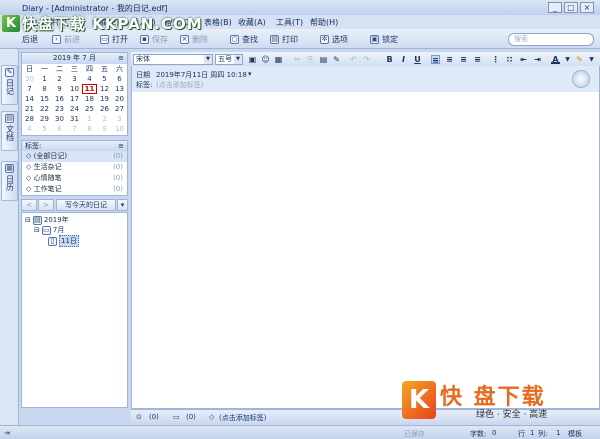  I want to click on menu-tools: 工具(T), so click(289, 22).